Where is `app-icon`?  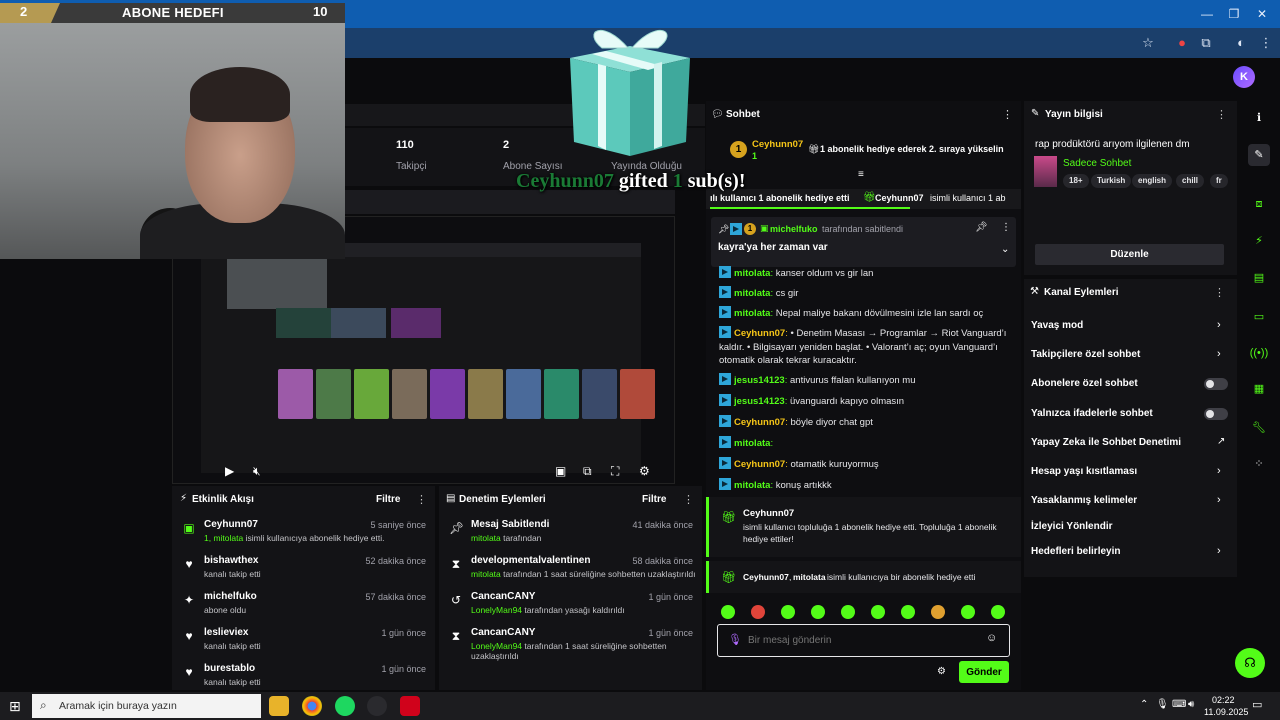
app-icon is located at coordinates (410, 706).